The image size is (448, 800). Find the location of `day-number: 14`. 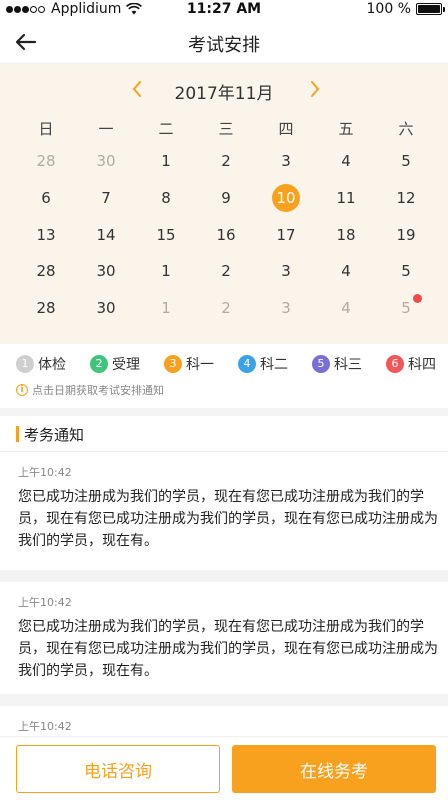

day-number: 14 is located at coordinates (106, 235).